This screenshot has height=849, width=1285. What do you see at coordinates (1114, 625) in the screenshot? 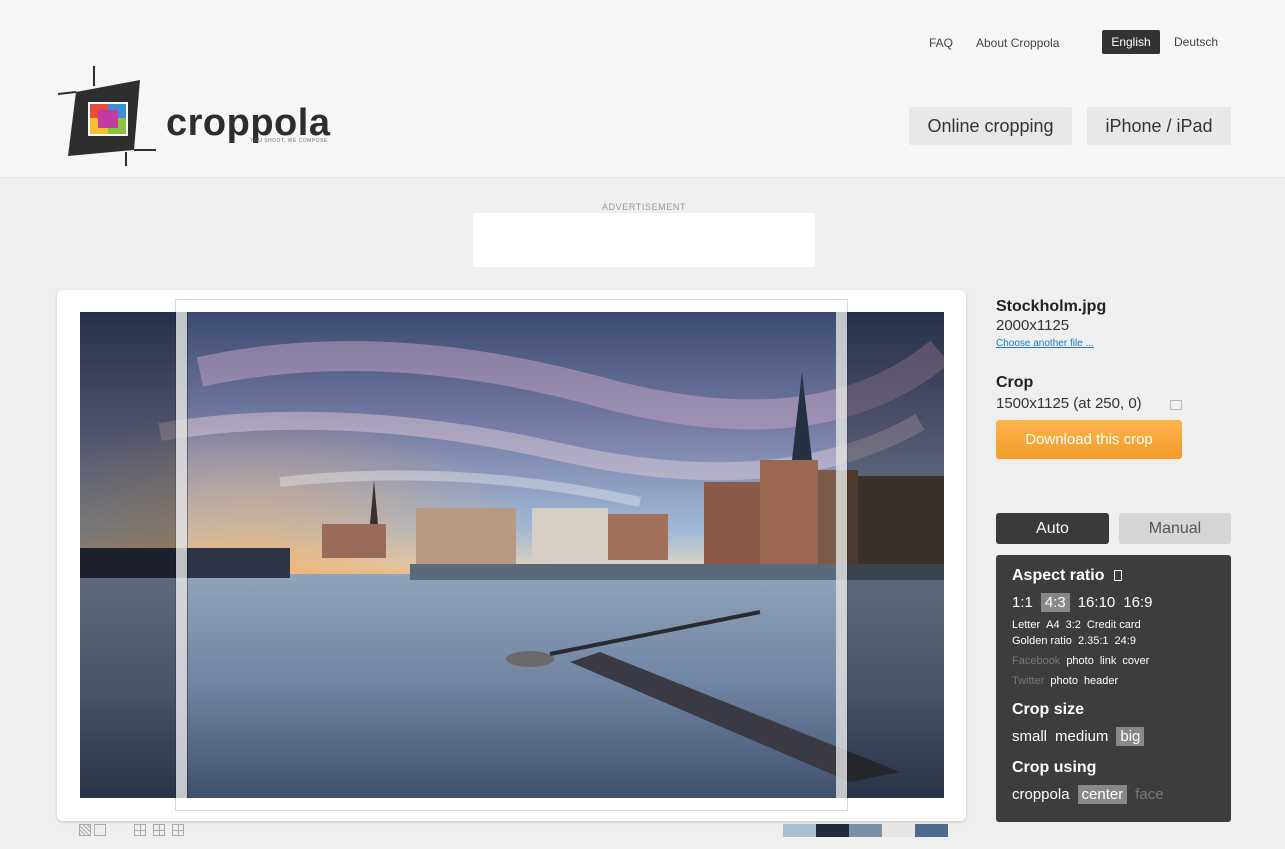
I see `ratio-credit-card: Credit card` at bounding box center [1114, 625].